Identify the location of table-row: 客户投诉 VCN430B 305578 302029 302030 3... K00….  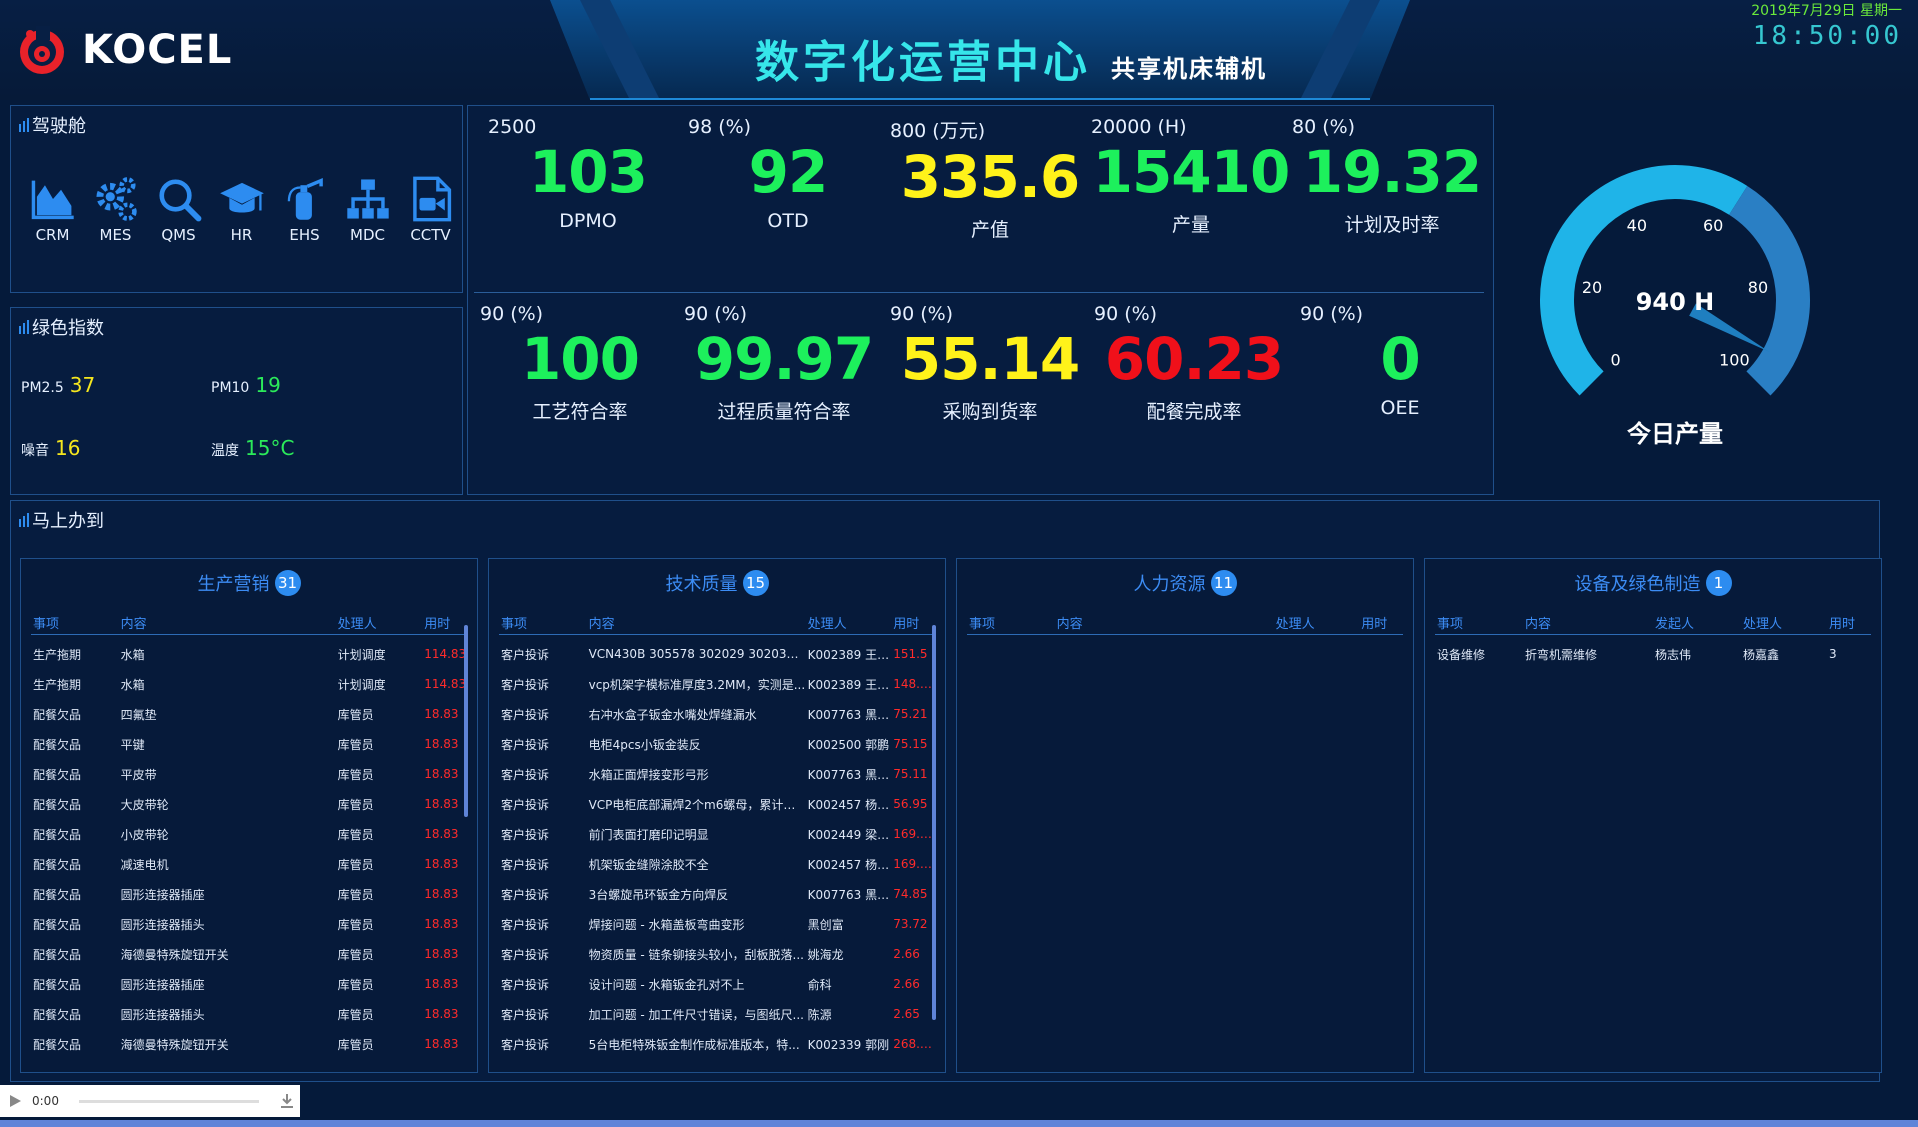
(717, 654).